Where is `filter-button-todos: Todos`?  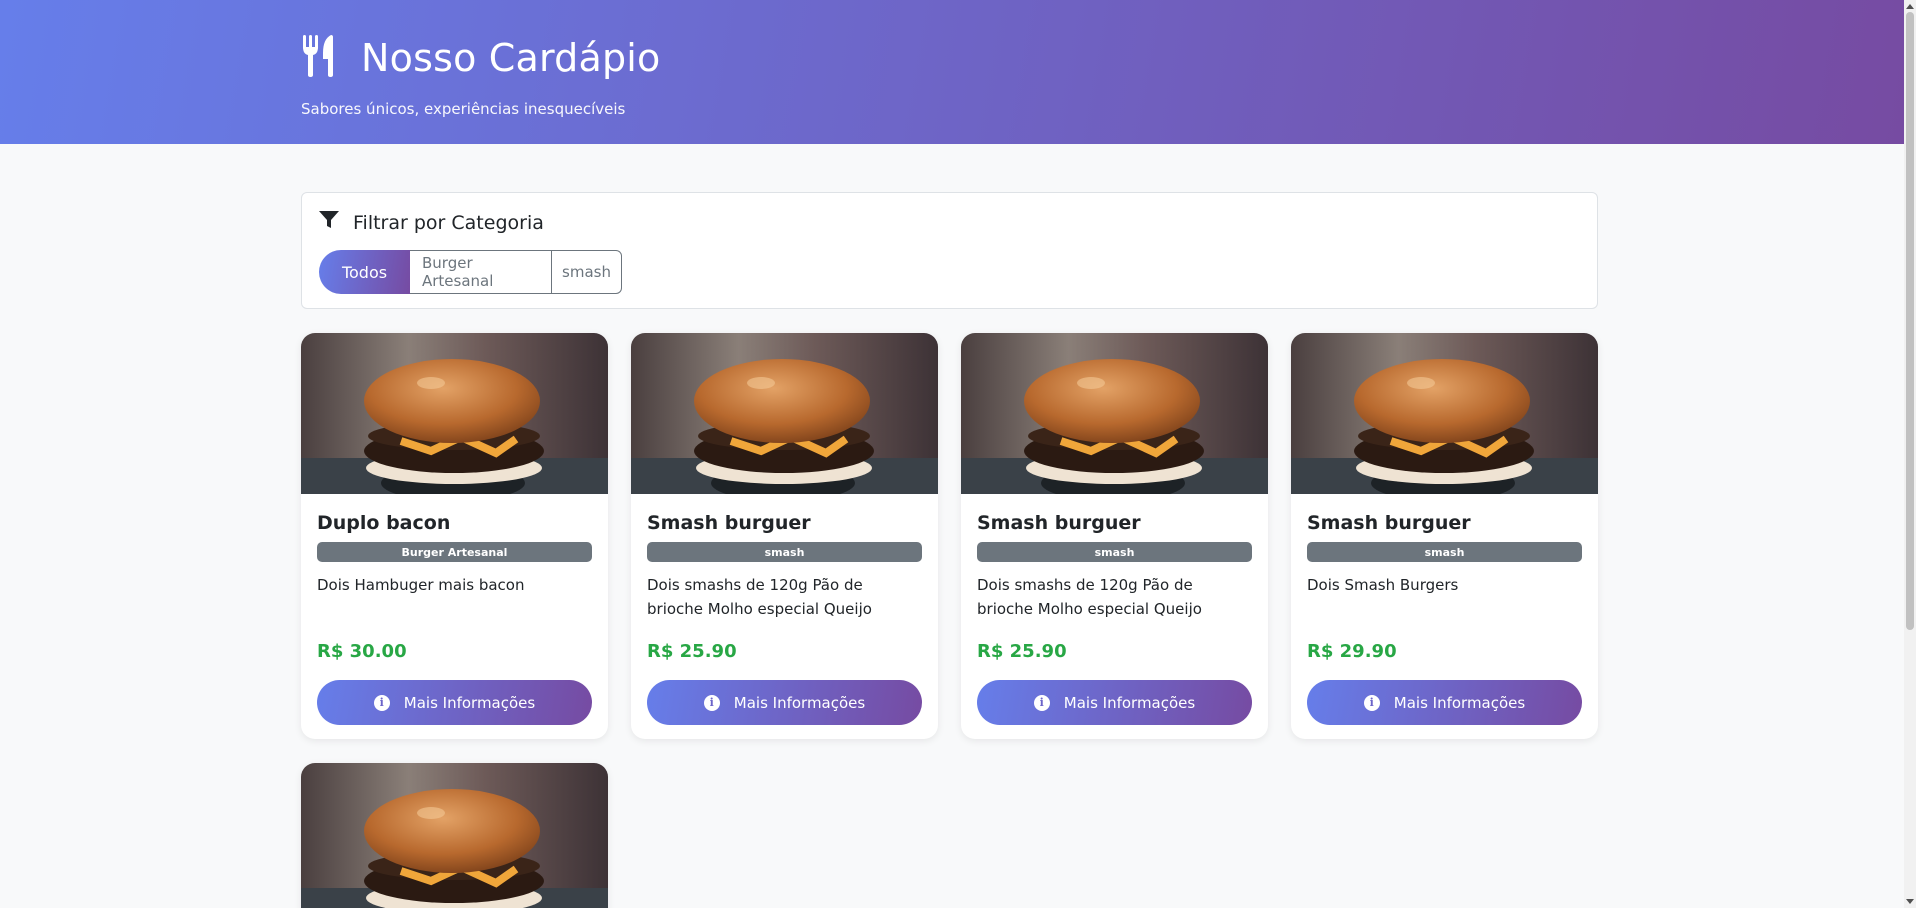 filter-button-todos: Todos is located at coordinates (364, 272).